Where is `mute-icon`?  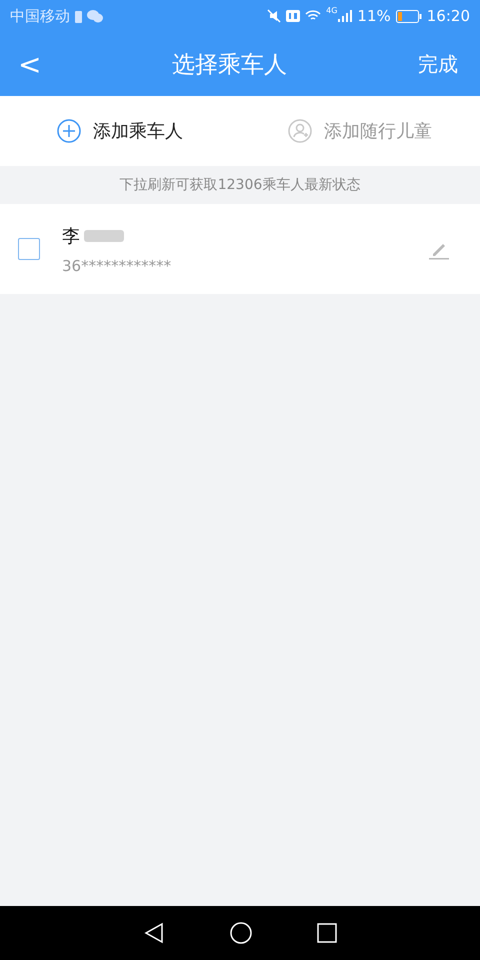 mute-icon is located at coordinates (274, 16).